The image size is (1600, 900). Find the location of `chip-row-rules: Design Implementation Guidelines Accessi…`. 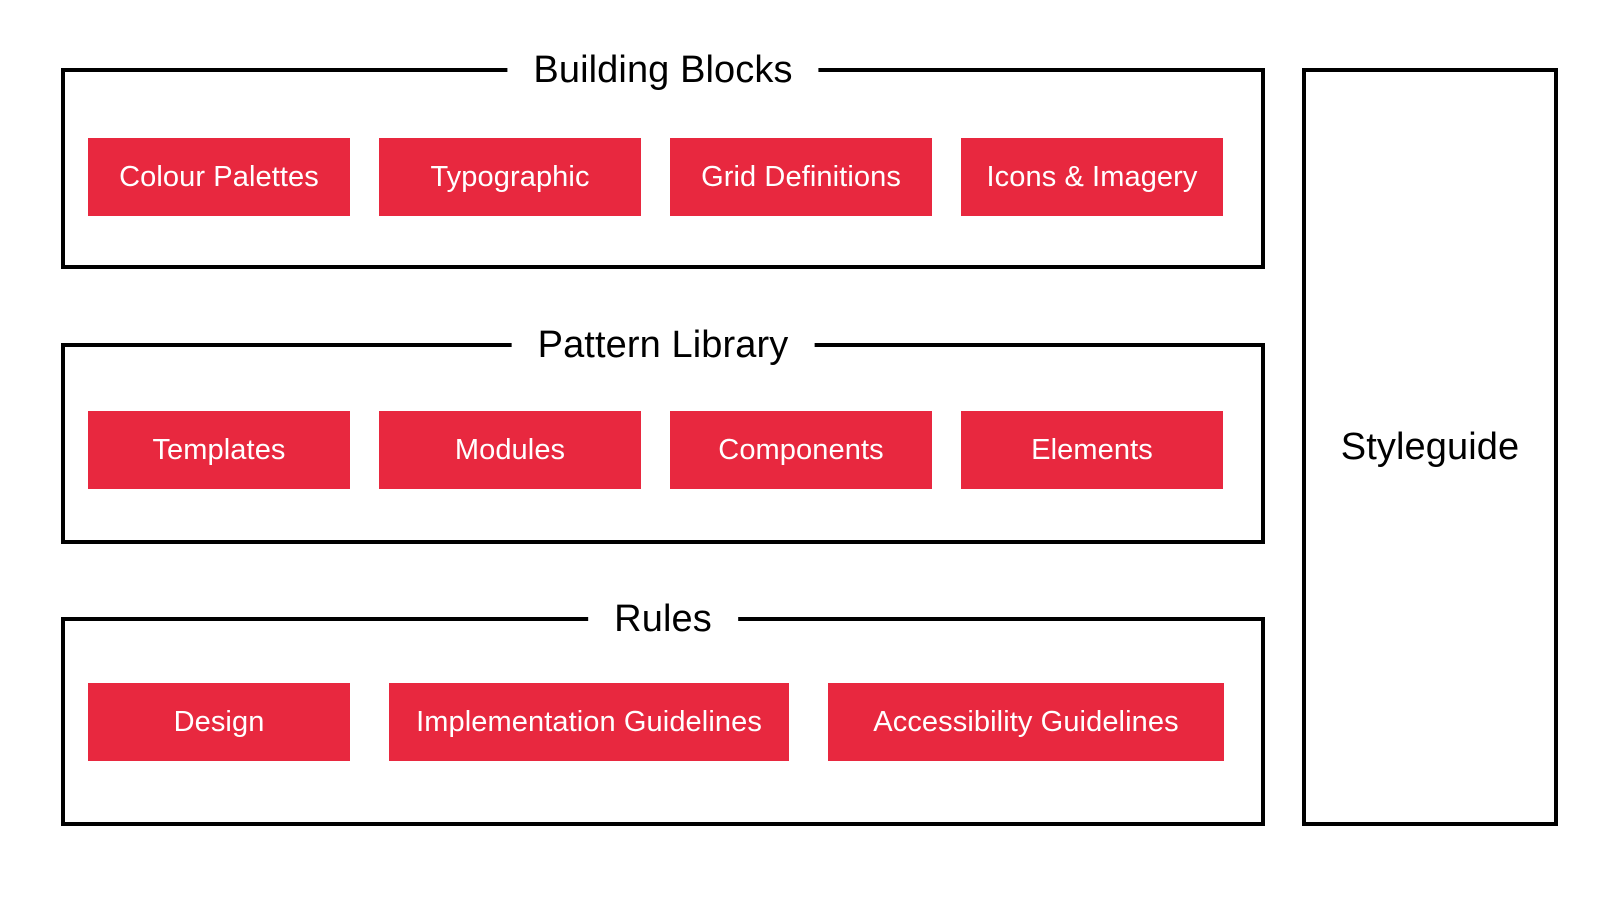

chip-row-rules: Design Implementation Guidelines Accessi… is located at coordinates (663, 722).